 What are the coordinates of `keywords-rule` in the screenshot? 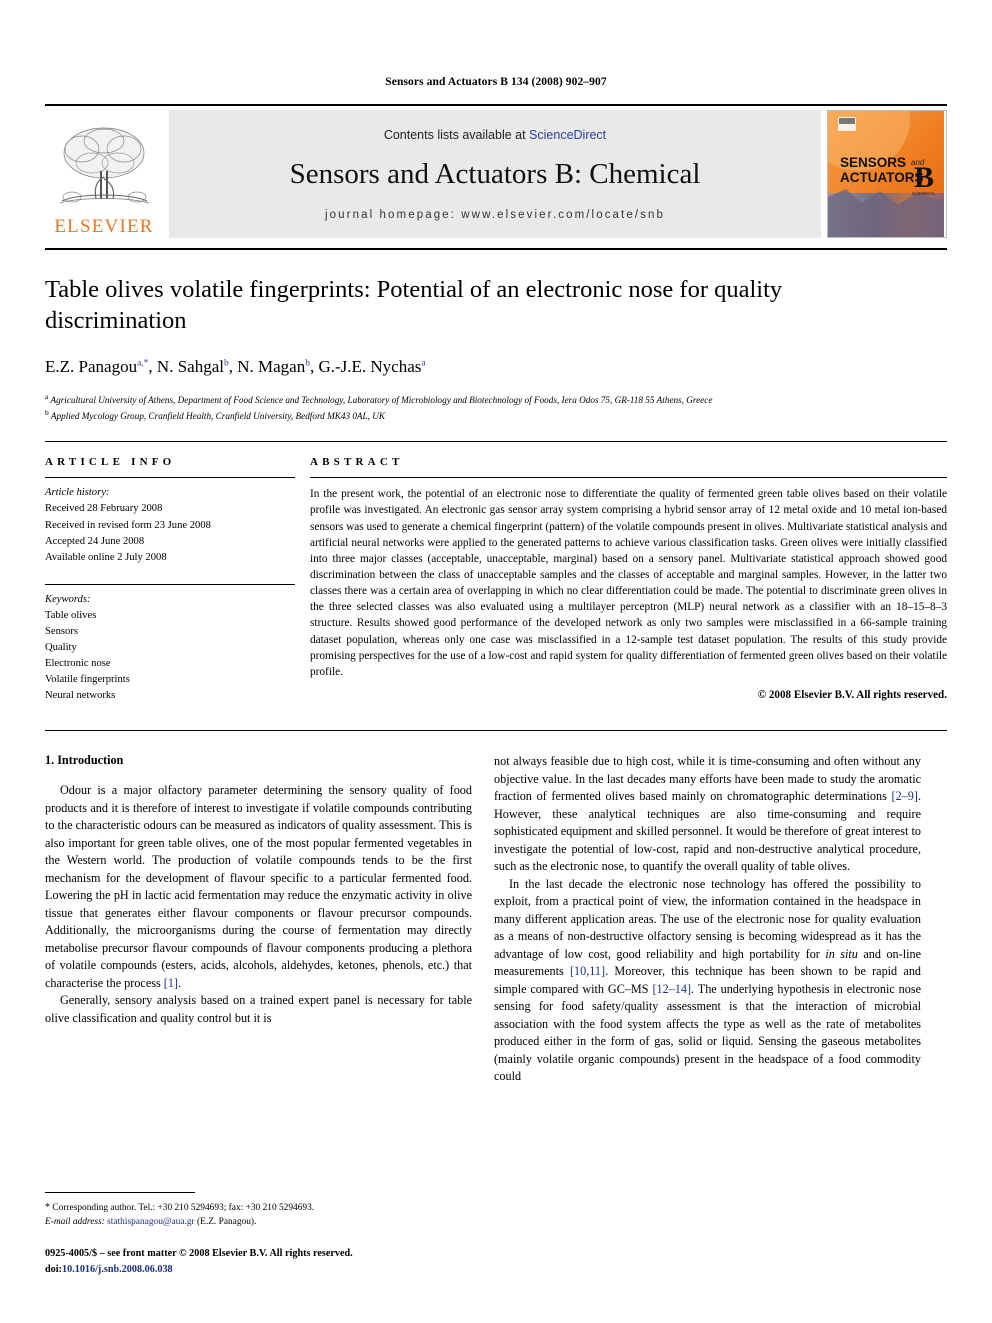 It's located at (170, 584).